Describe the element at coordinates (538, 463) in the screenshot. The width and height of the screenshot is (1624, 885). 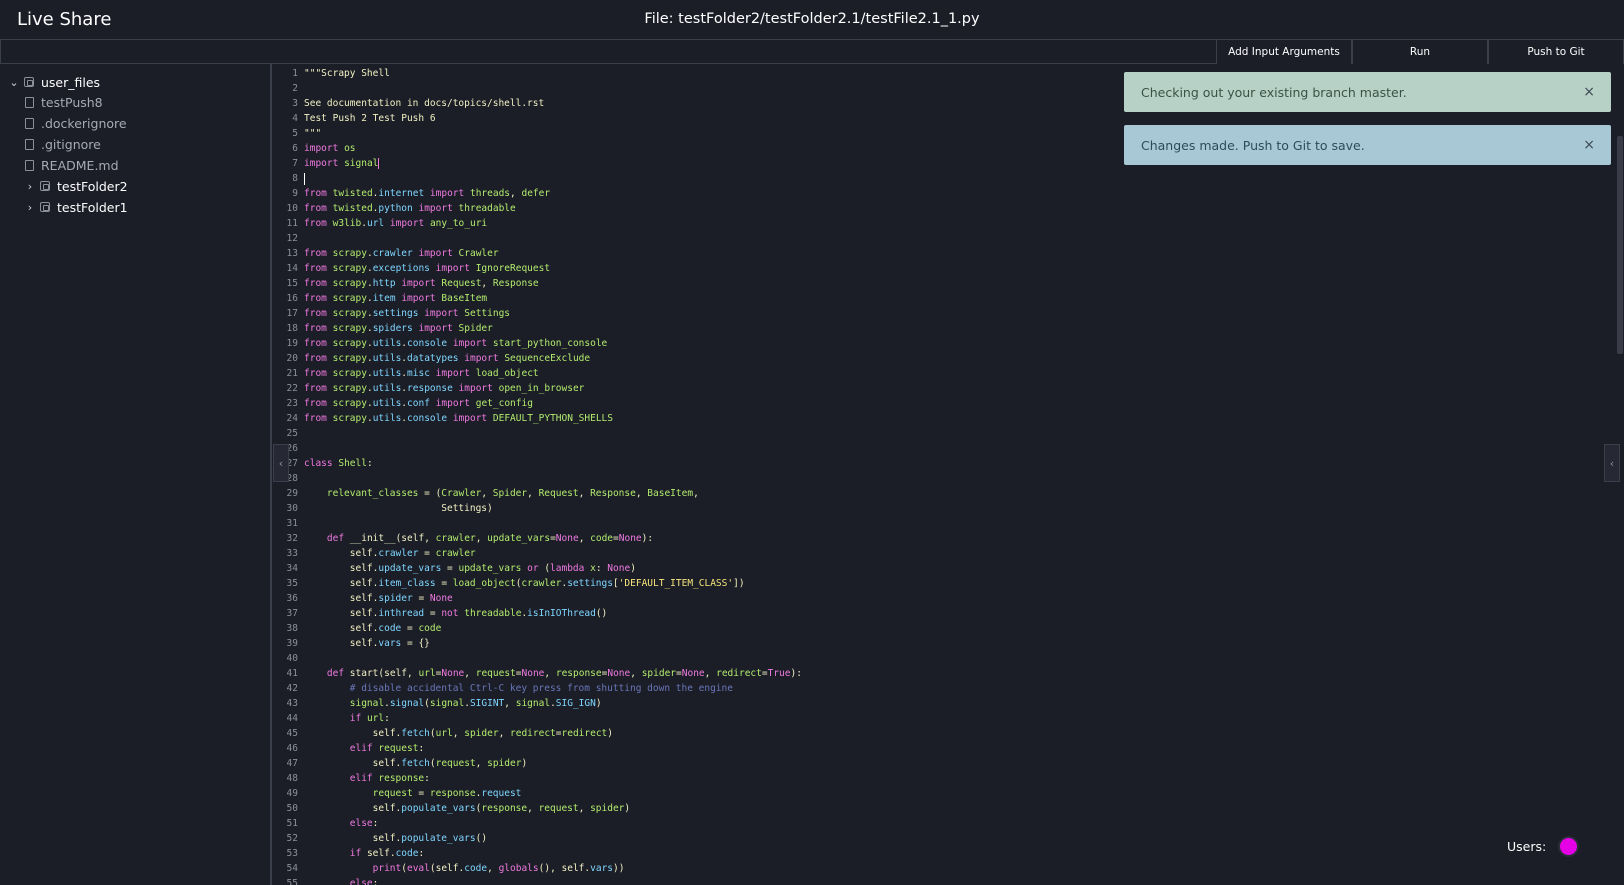
I see `code-line: 27 class Shell:` at that location.